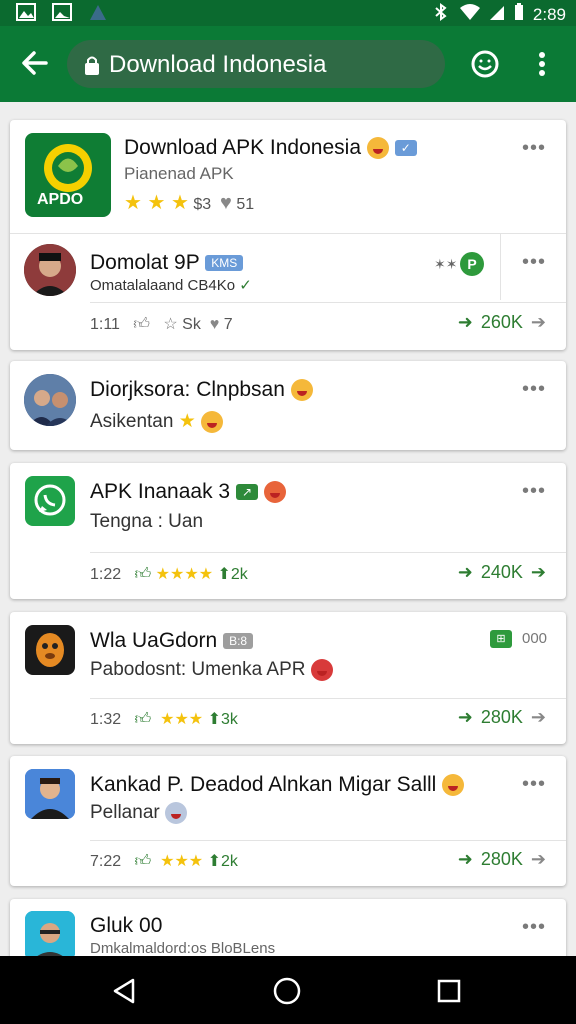 The image size is (576, 1024). I want to click on reaction-count: 2k, so click(229, 861).